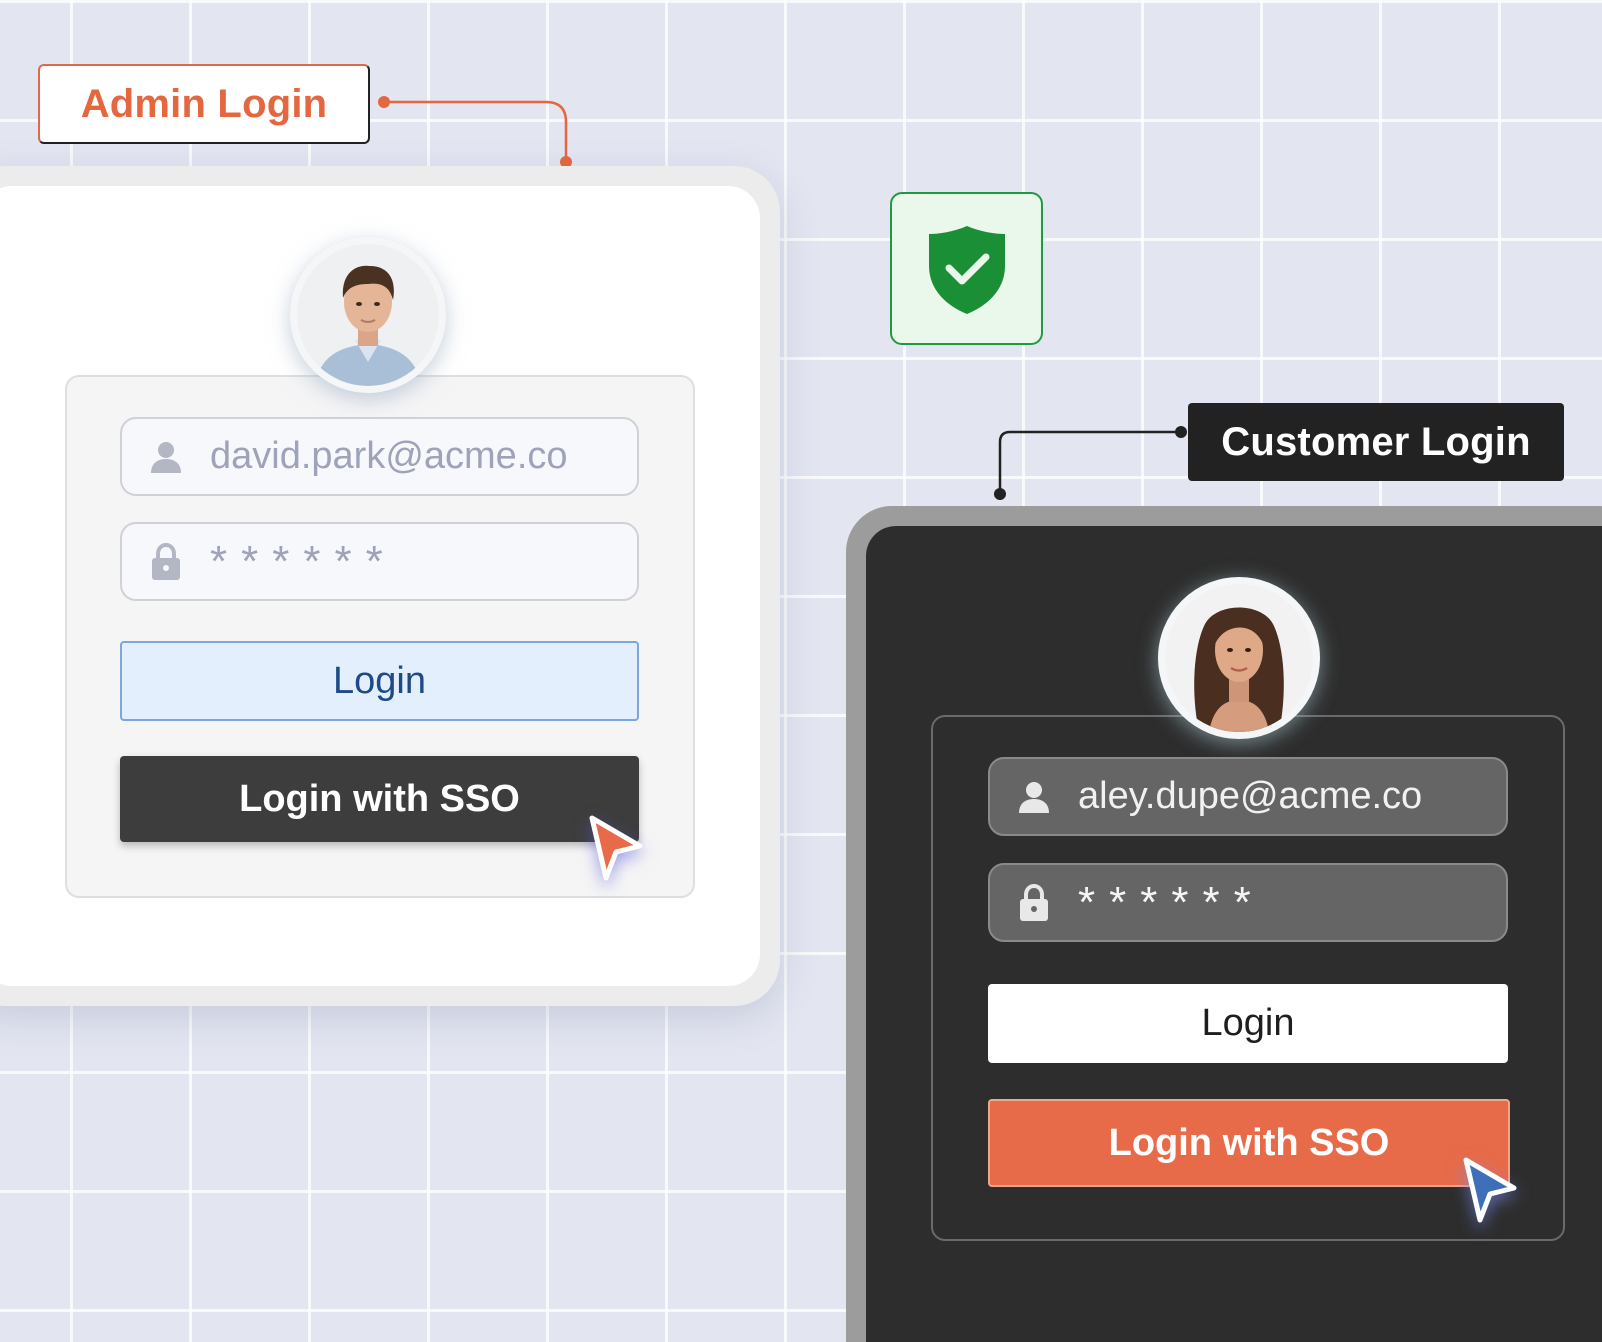  Describe the element at coordinates (475, 132) in the screenshot. I see `admin-connector-line` at that location.